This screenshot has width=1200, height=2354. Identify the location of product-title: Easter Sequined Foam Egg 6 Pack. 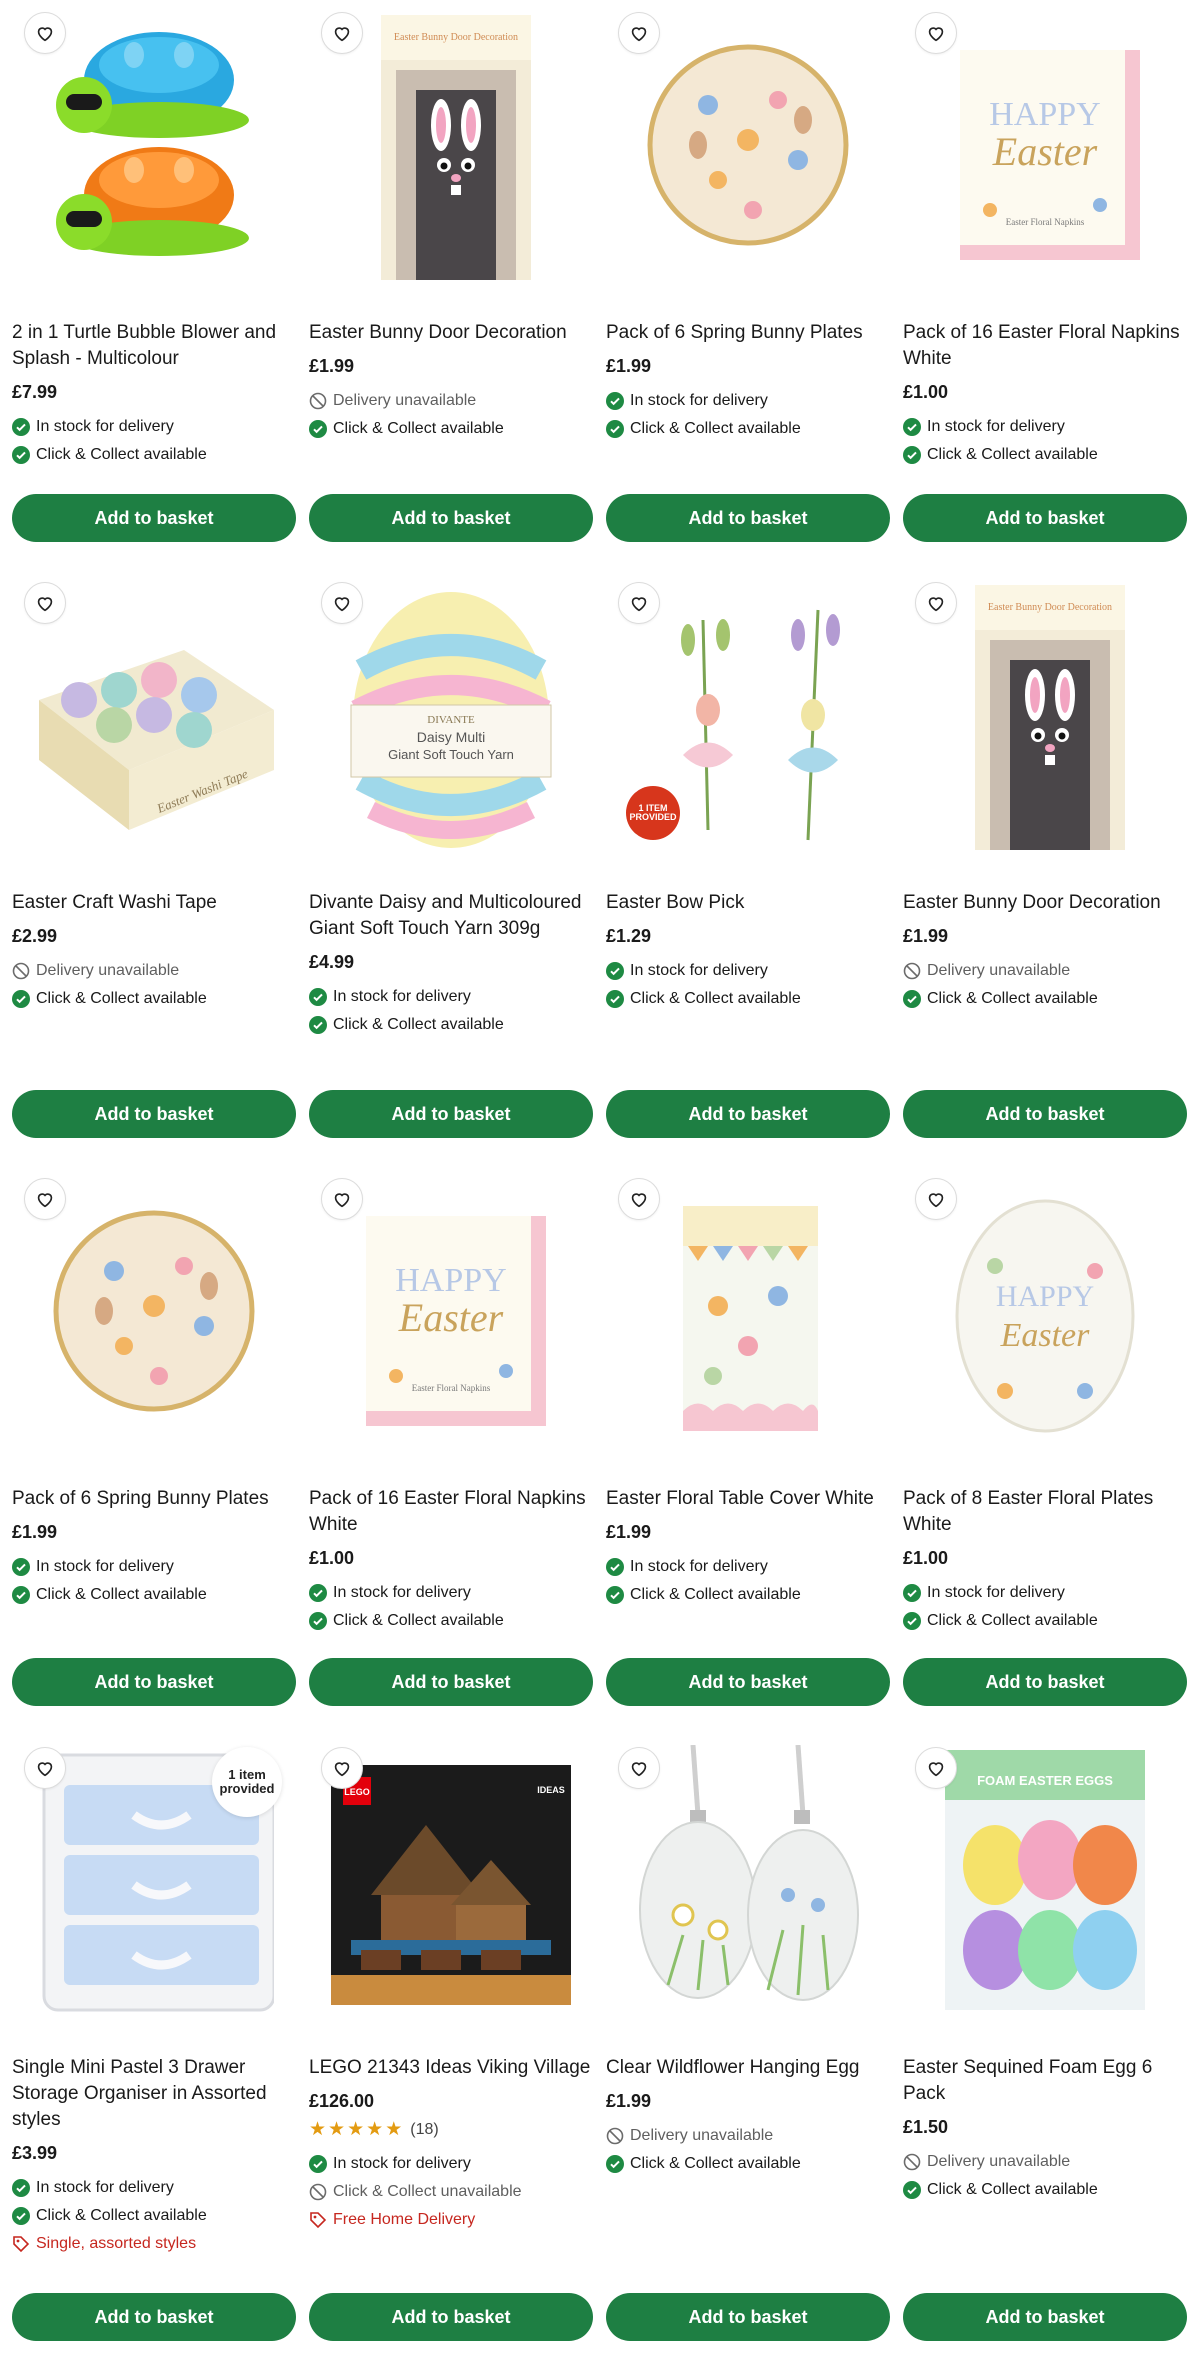
(1045, 2066).